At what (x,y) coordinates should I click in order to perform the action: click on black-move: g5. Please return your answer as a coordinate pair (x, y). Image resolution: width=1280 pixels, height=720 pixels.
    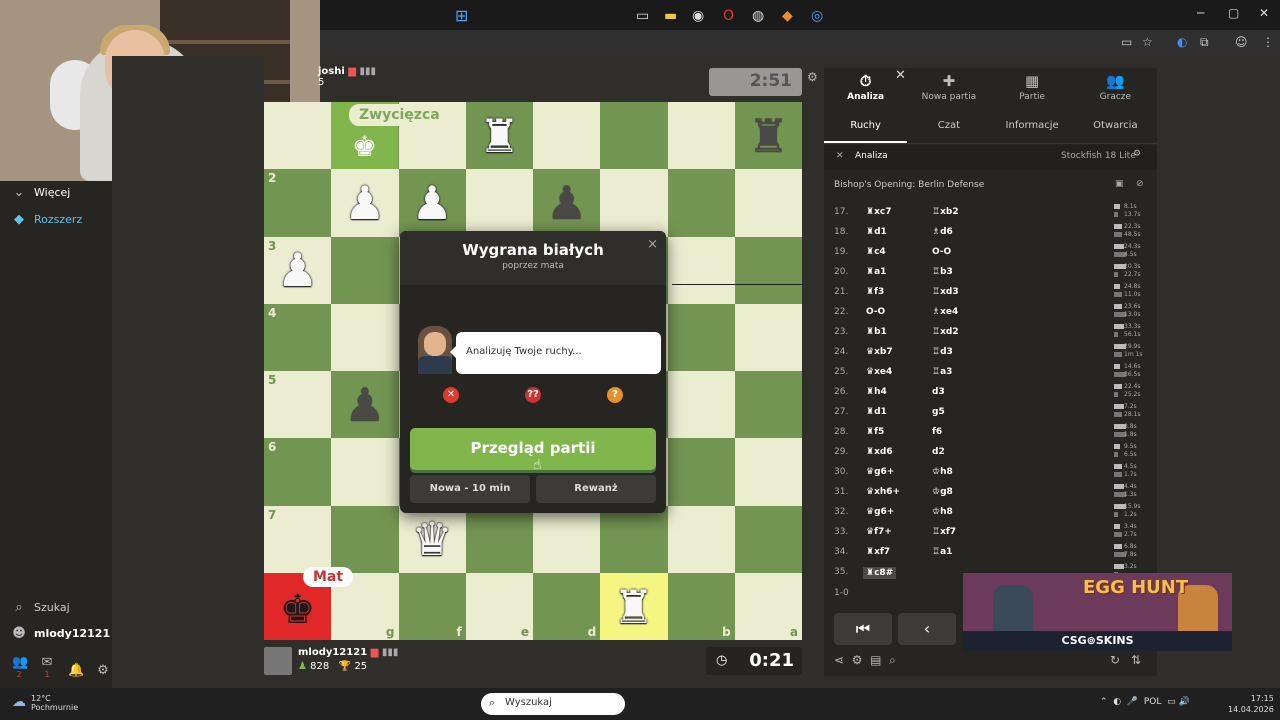
    Looking at the image, I should click on (938, 412).